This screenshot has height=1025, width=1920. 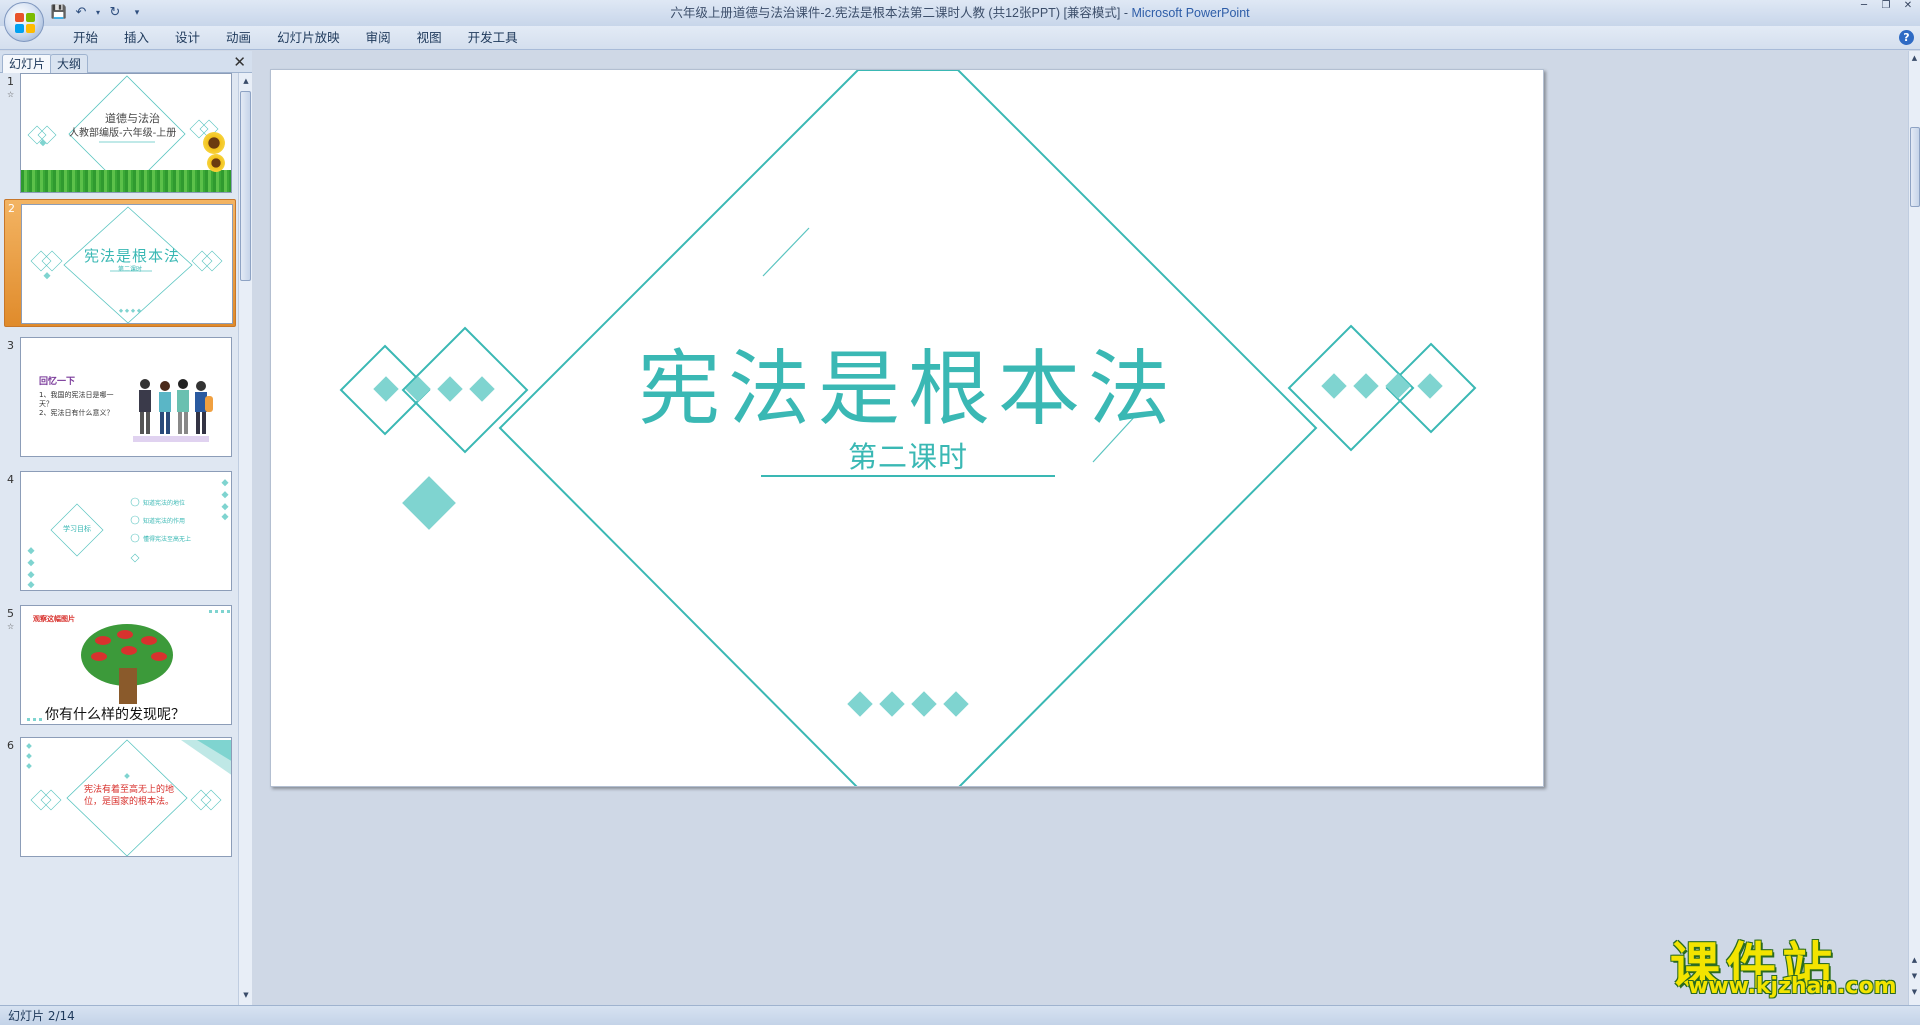 I want to click on tab-slide-show: 幻灯片放映, so click(x=308, y=38).